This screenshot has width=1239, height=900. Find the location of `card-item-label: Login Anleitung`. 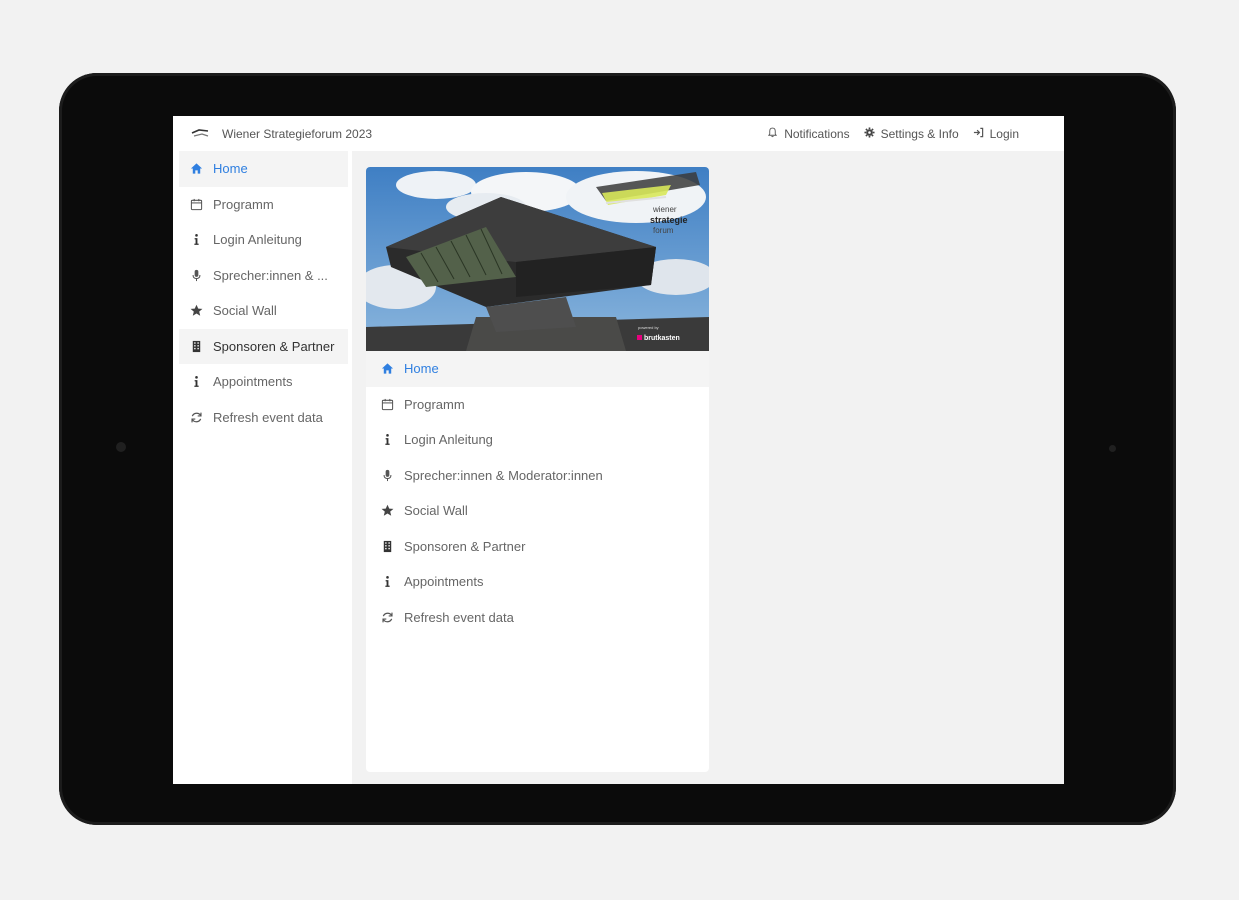

card-item-label: Login Anleitung is located at coordinates (448, 440).